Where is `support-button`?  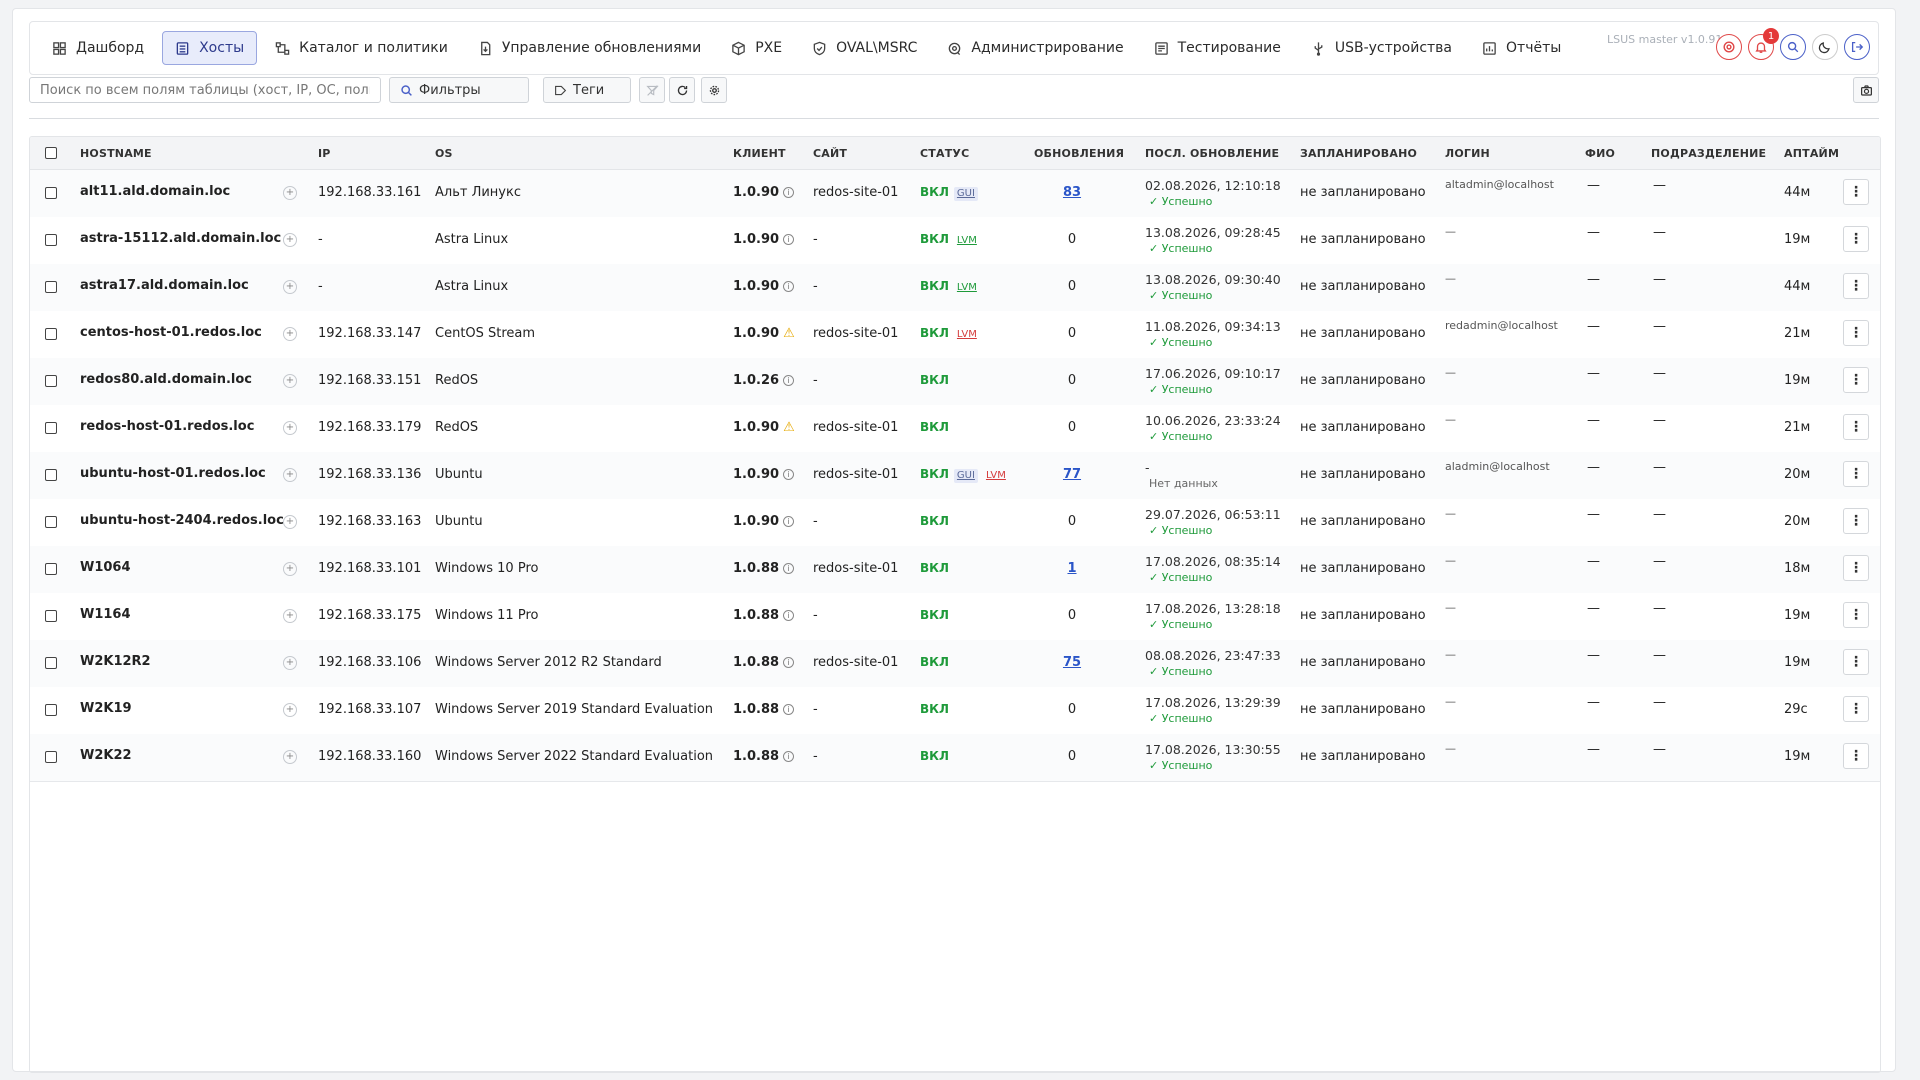 support-button is located at coordinates (1729, 47).